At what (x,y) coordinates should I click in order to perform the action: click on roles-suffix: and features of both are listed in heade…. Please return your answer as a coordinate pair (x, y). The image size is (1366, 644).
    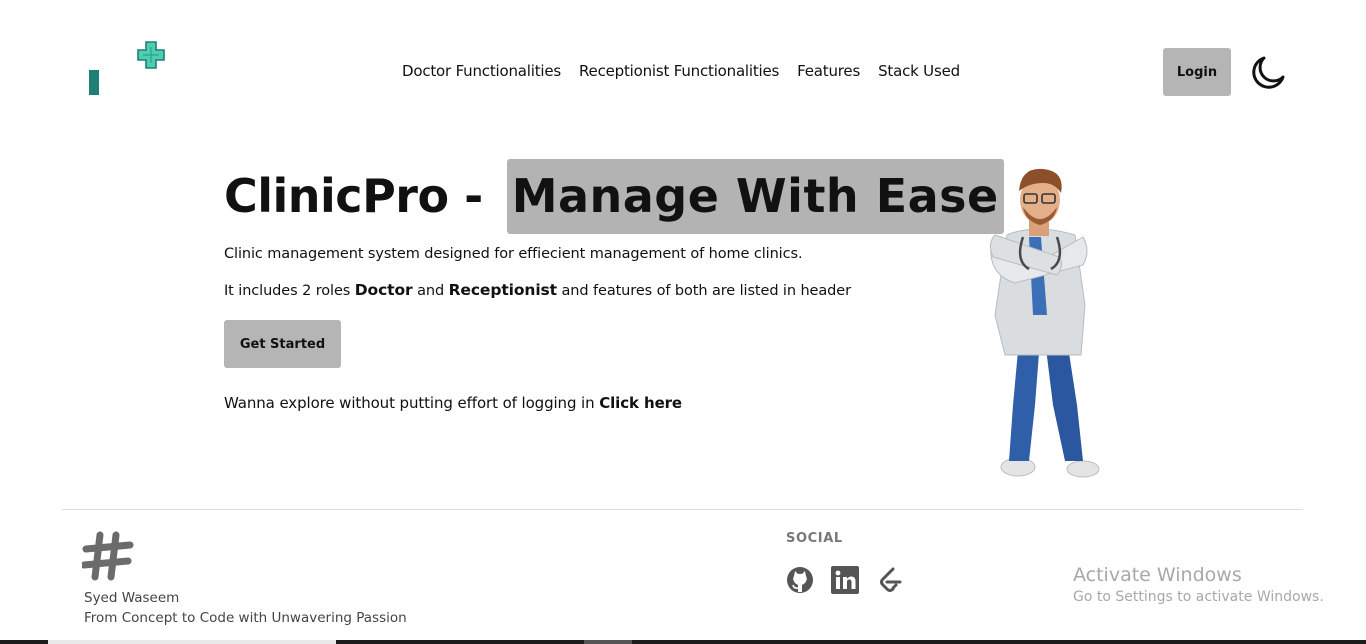
    Looking at the image, I should click on (706, 291).